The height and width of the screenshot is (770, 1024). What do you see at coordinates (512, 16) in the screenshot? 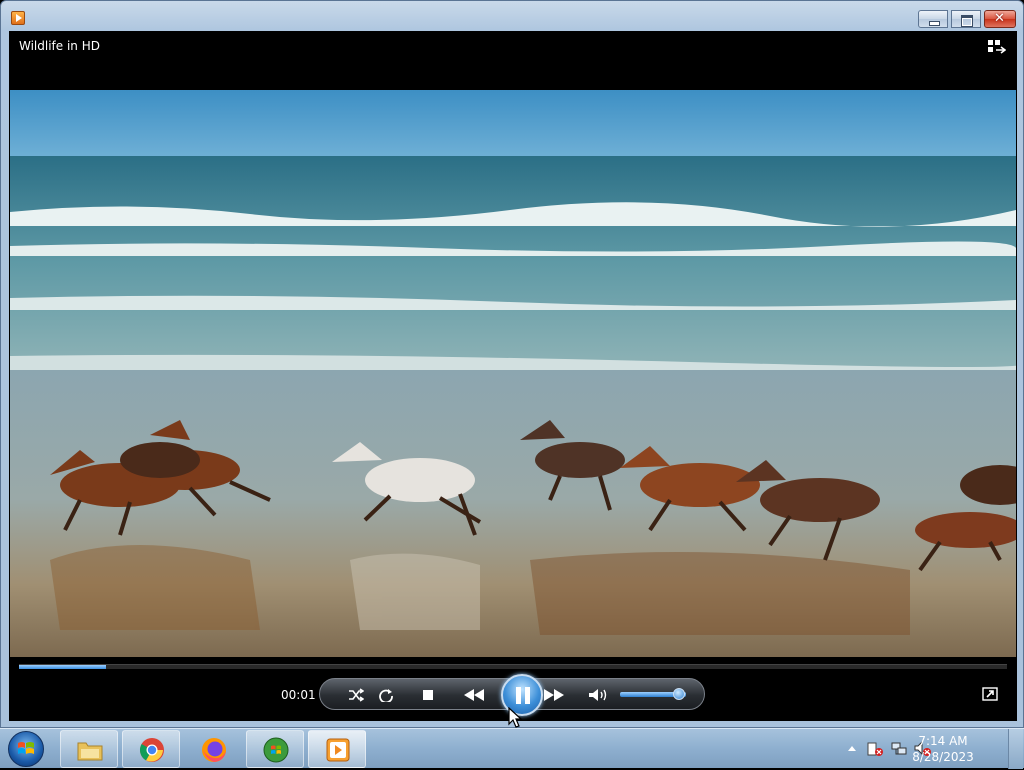
I see `title-bar` at bounding box center [512, 16].